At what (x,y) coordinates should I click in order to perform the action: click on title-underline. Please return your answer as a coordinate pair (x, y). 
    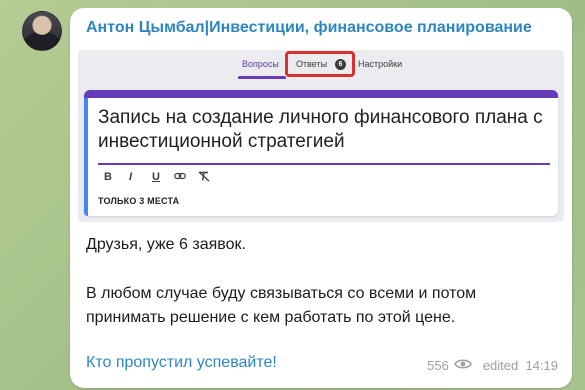
    Looking at the image, I should click on (324, 164).